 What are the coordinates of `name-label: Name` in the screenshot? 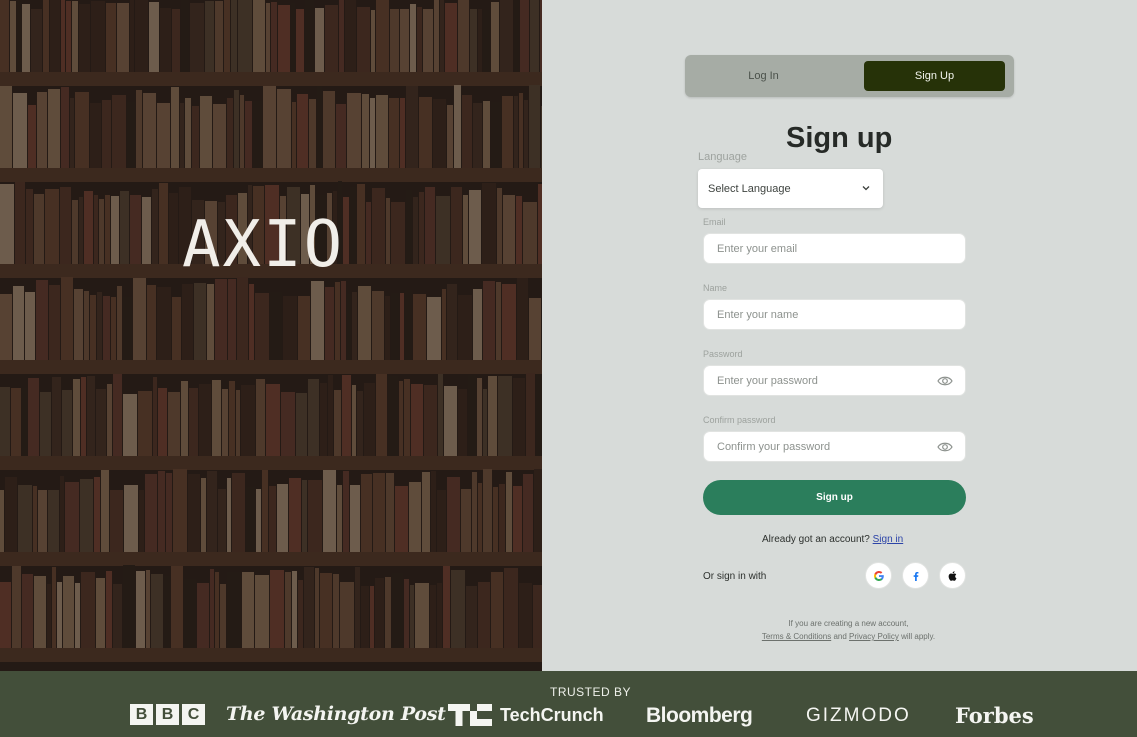 It's located at (715, 288).